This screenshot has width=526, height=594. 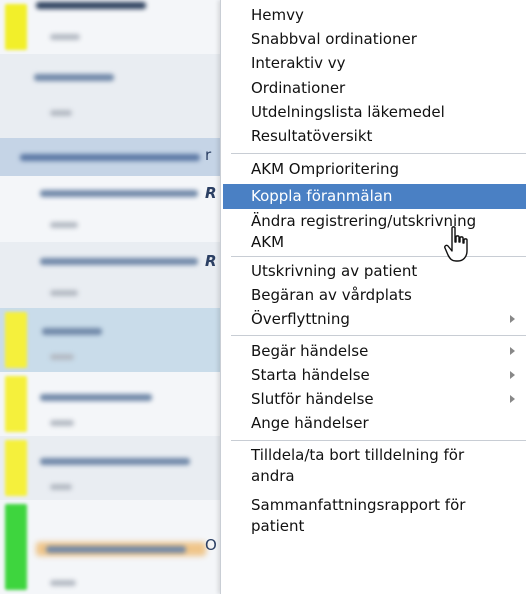 I want to click on menu-item-begar-handelse: Begär händelse, so click(x=374, y=351).